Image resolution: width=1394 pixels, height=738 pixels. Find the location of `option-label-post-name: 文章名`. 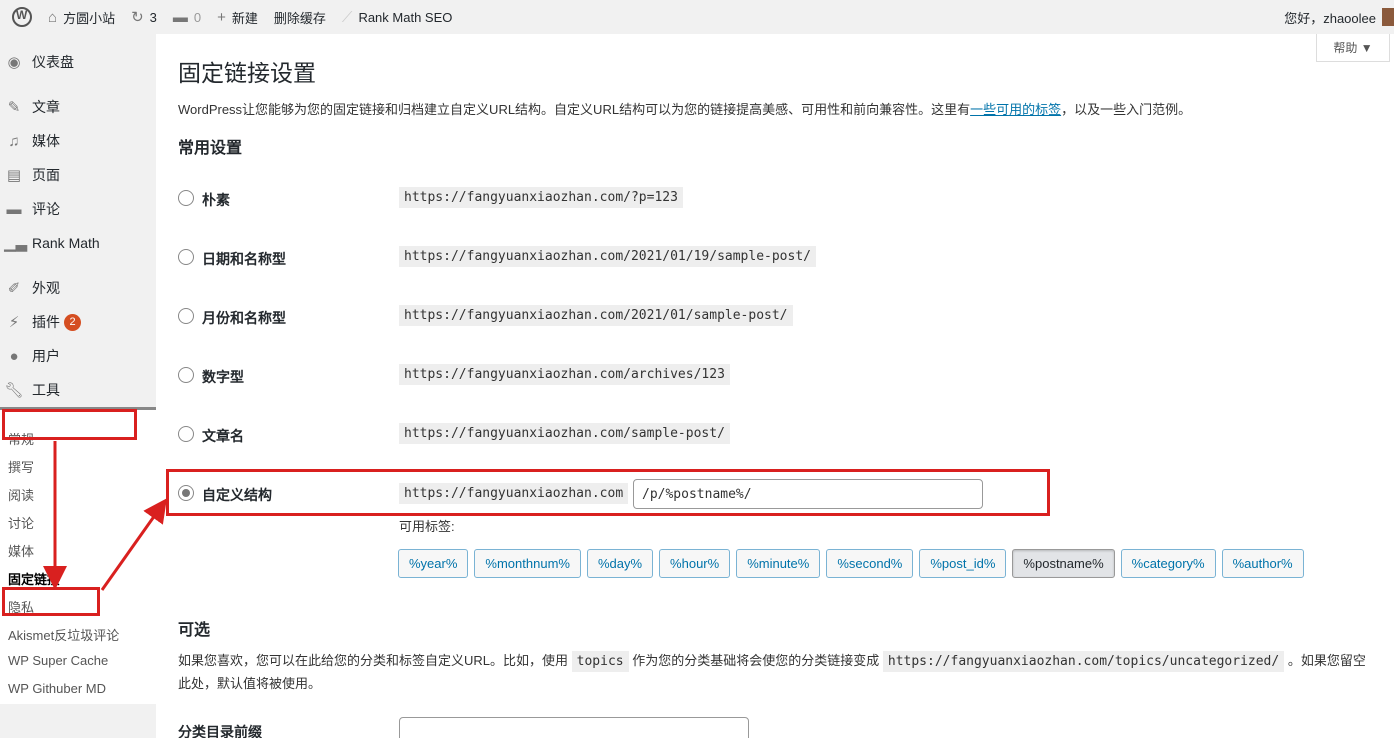

option-label-post-name: 文章名 is located at coordinates (223, 436).